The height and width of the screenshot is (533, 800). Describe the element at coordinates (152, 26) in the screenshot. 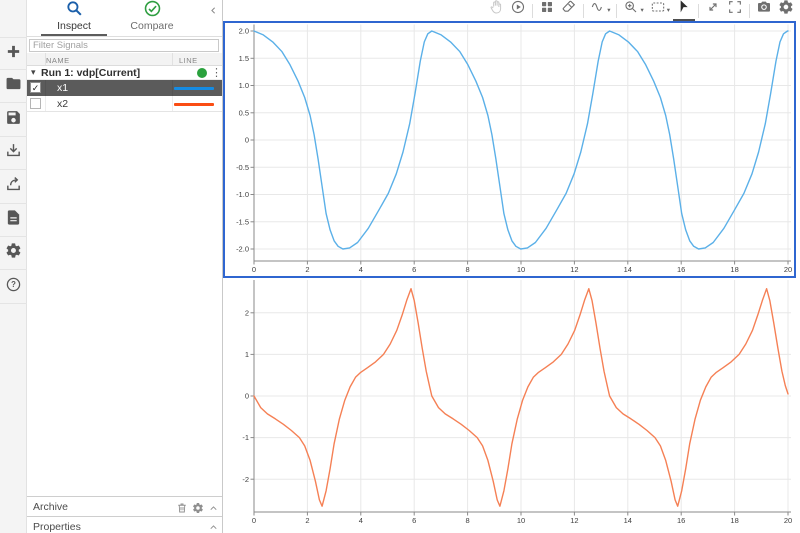

I see `tab-compare-label: Compare` at that location.